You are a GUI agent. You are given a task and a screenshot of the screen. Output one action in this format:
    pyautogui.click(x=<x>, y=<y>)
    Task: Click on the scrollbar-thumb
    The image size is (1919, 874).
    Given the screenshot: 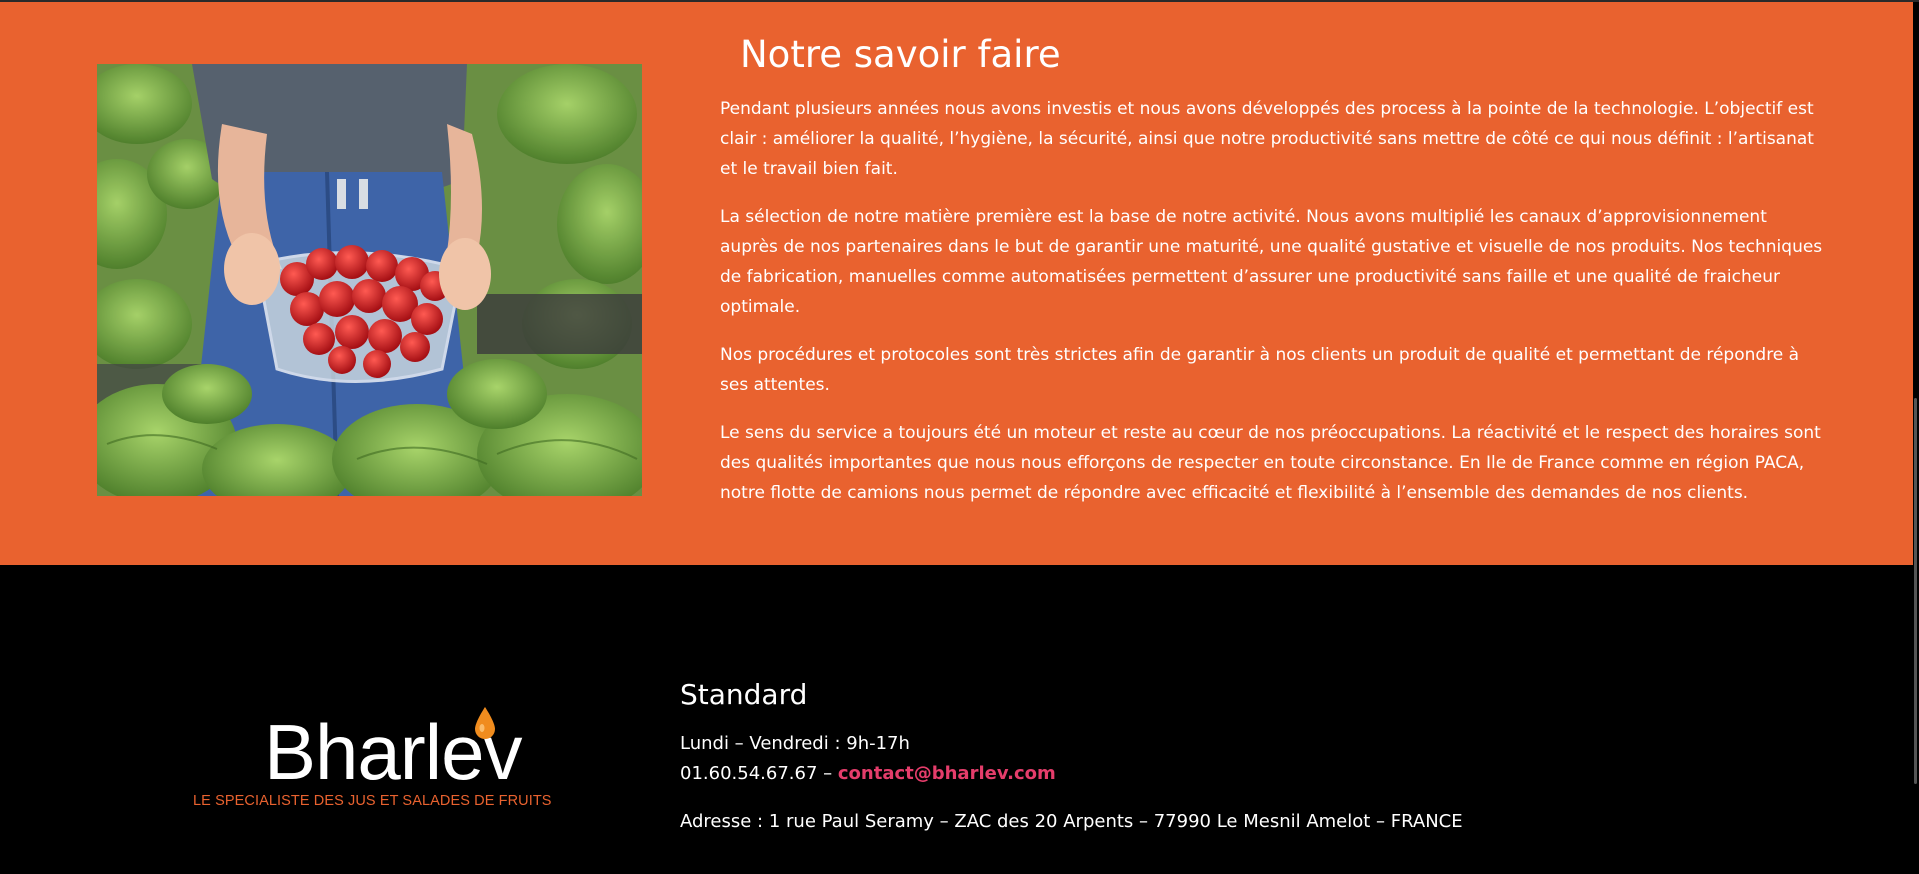 What is the action you would take?
    pyautogui.click(x=1915, y=591)
    